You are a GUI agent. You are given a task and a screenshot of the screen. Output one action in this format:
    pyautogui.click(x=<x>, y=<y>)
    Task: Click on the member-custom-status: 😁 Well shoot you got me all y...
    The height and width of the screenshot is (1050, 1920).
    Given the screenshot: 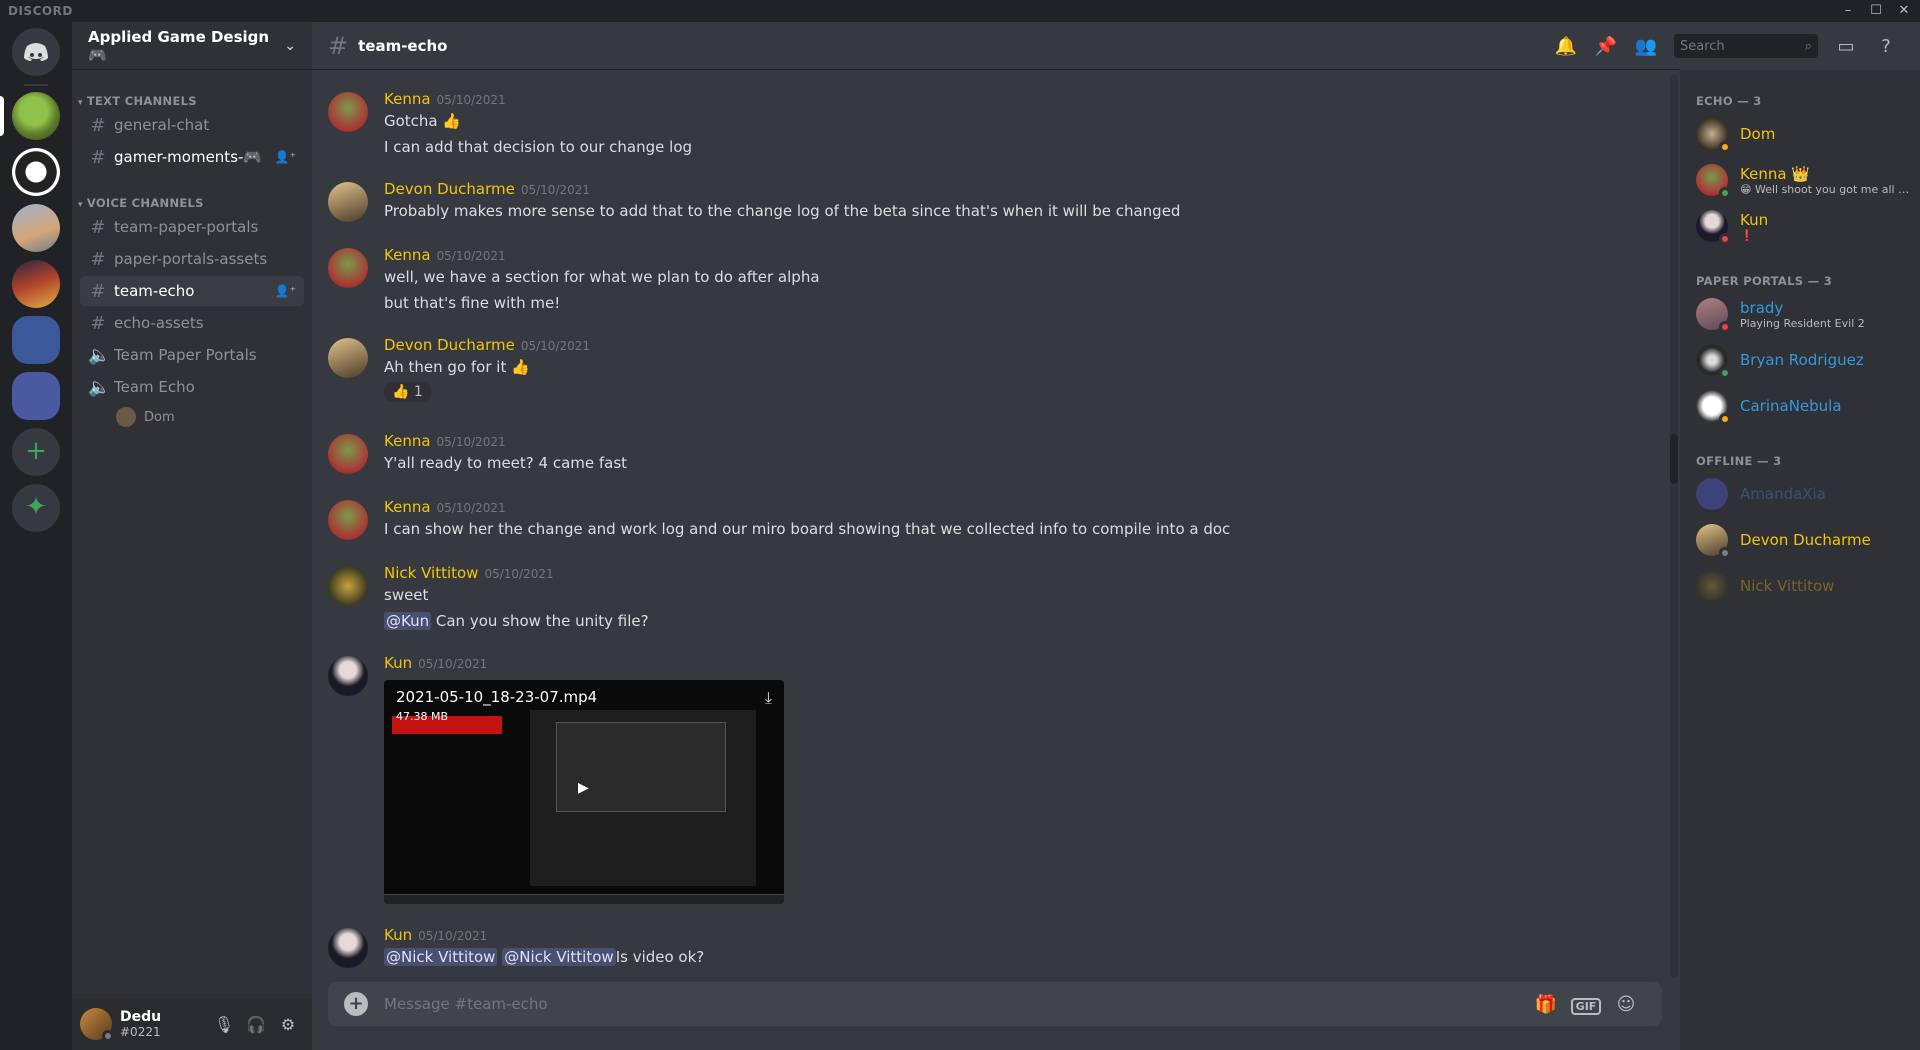 What is the action you would take?
    pyautogui.click(x=1825, y=189)
    